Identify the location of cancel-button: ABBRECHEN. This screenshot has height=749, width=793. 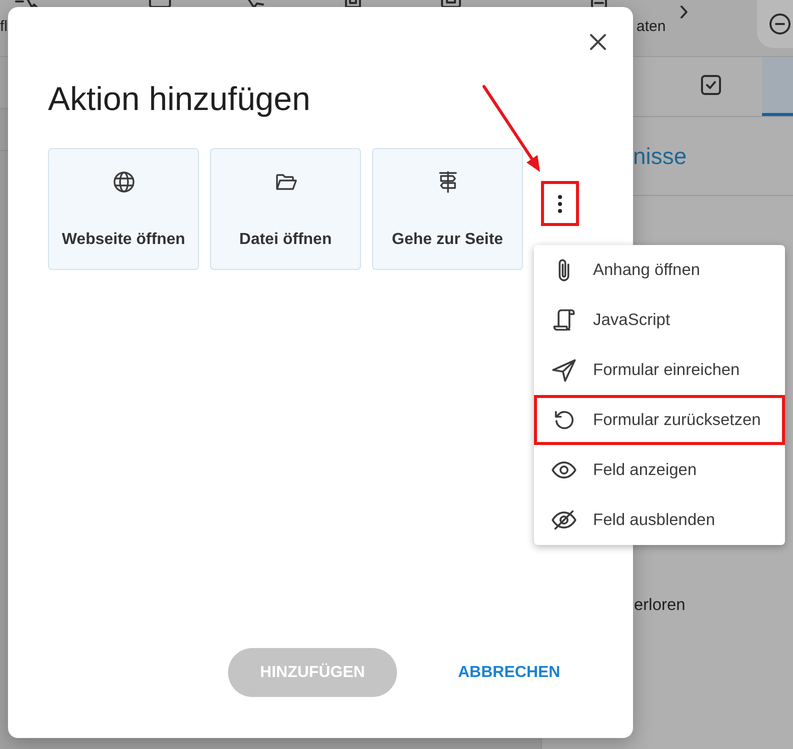
(509, 672).